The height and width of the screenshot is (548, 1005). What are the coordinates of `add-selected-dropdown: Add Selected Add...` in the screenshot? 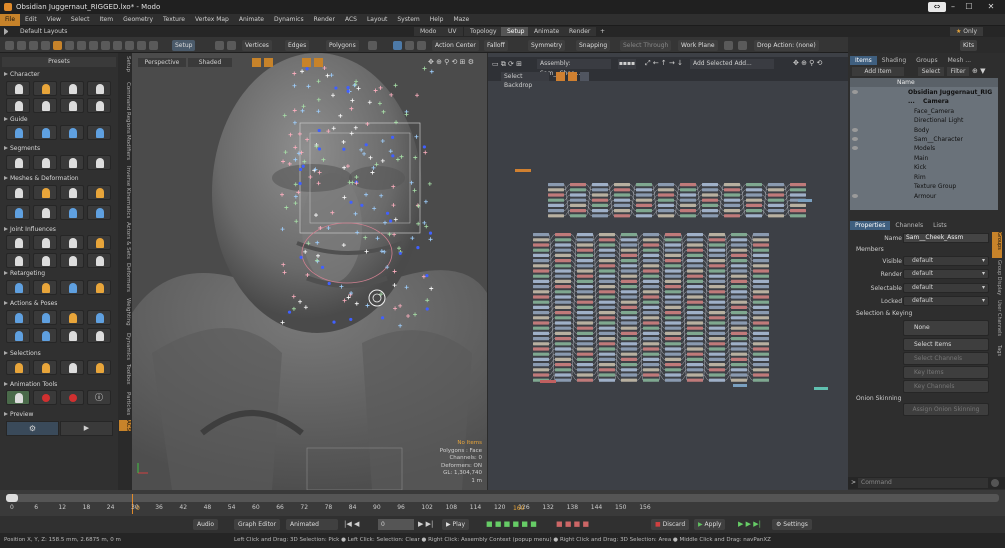 It's located at (732, 64).